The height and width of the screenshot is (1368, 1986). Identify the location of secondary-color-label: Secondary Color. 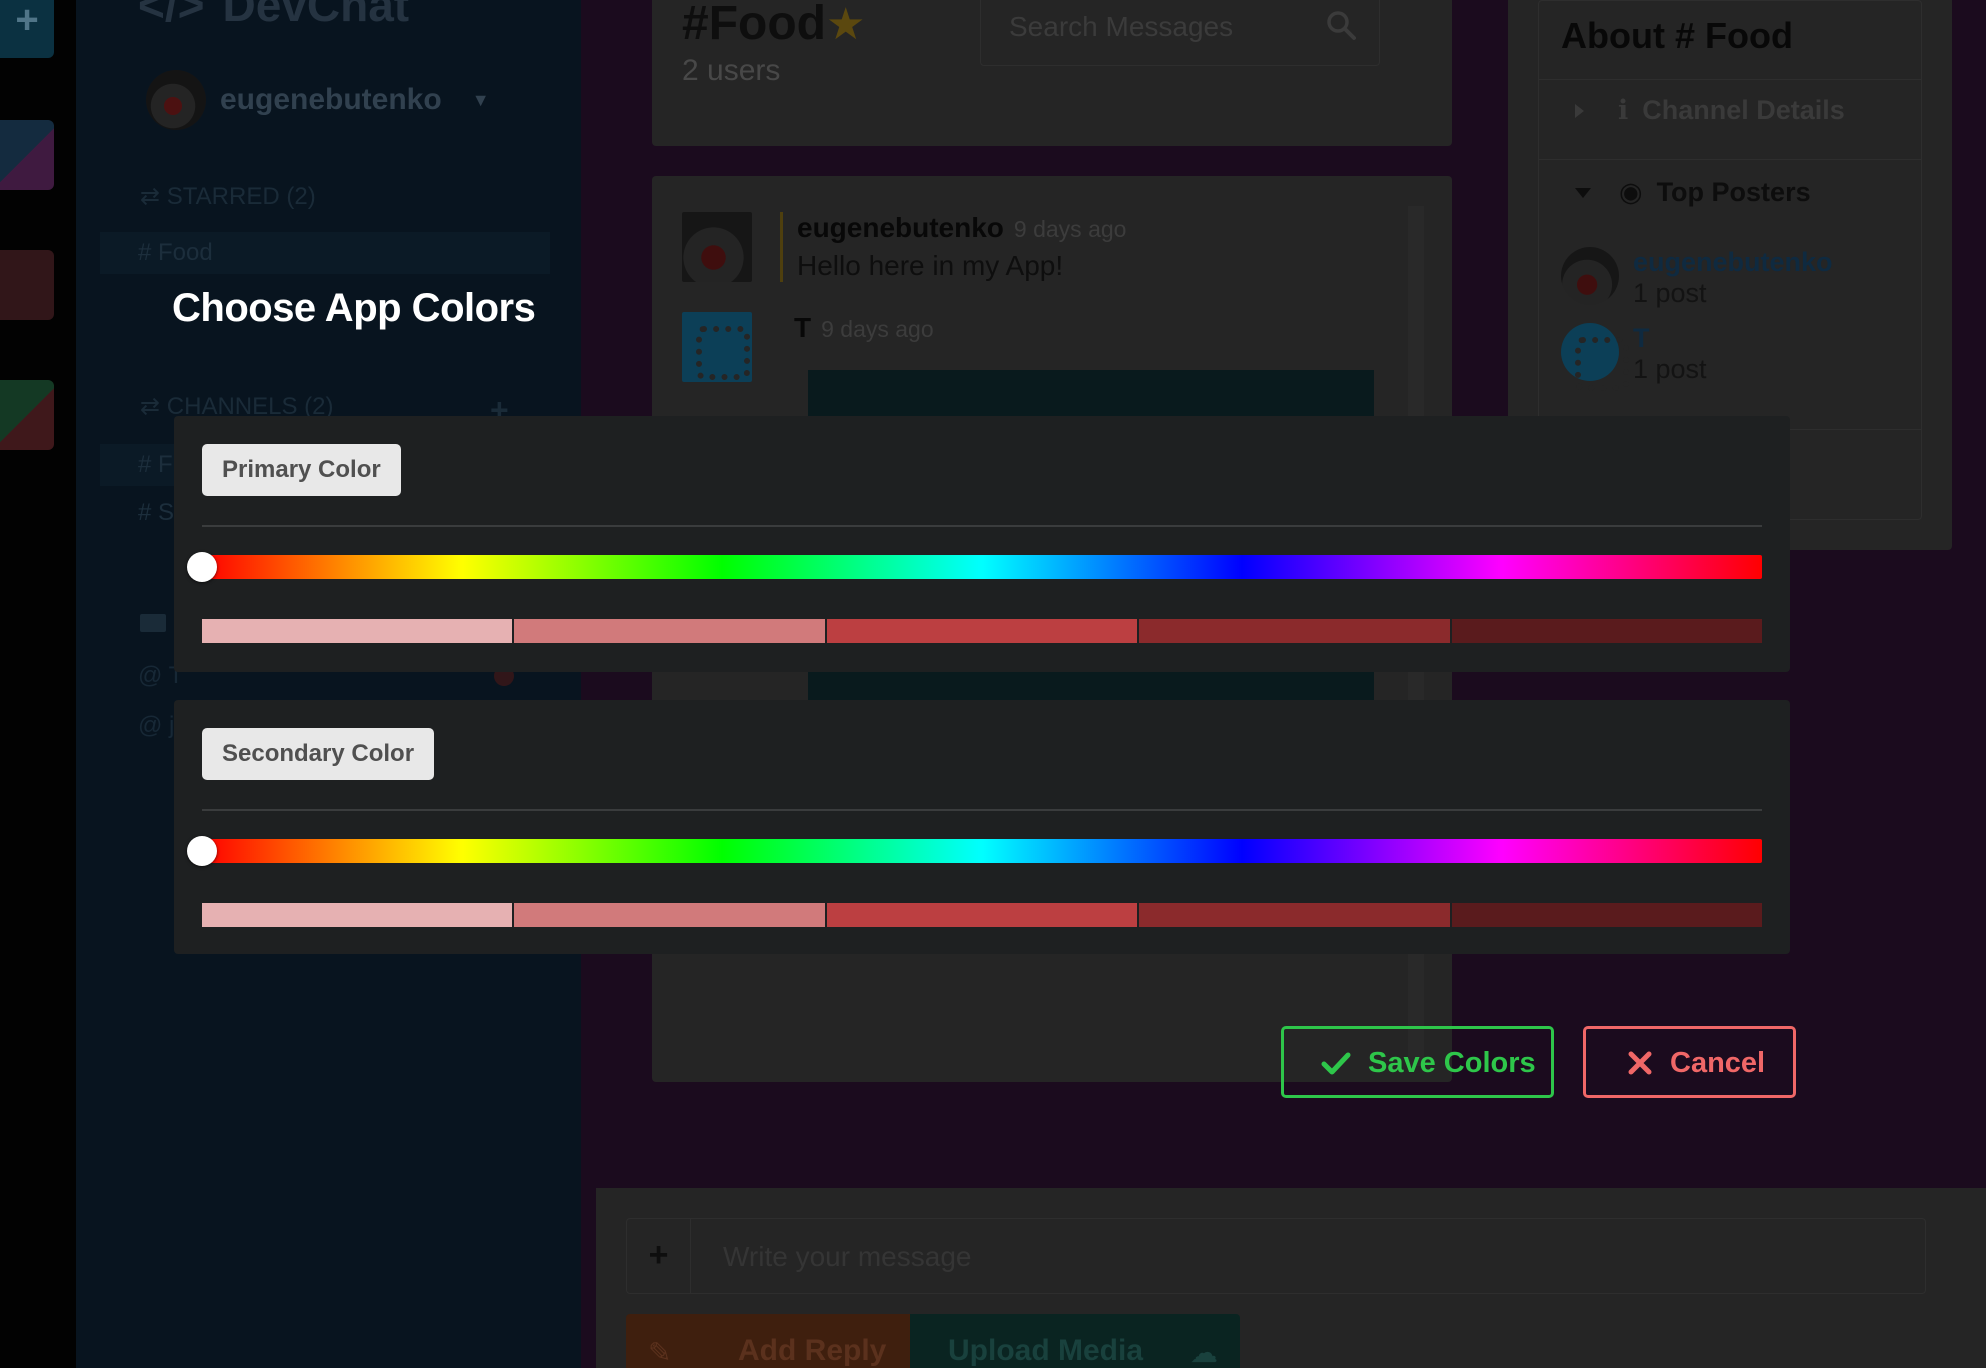
(318, 754).